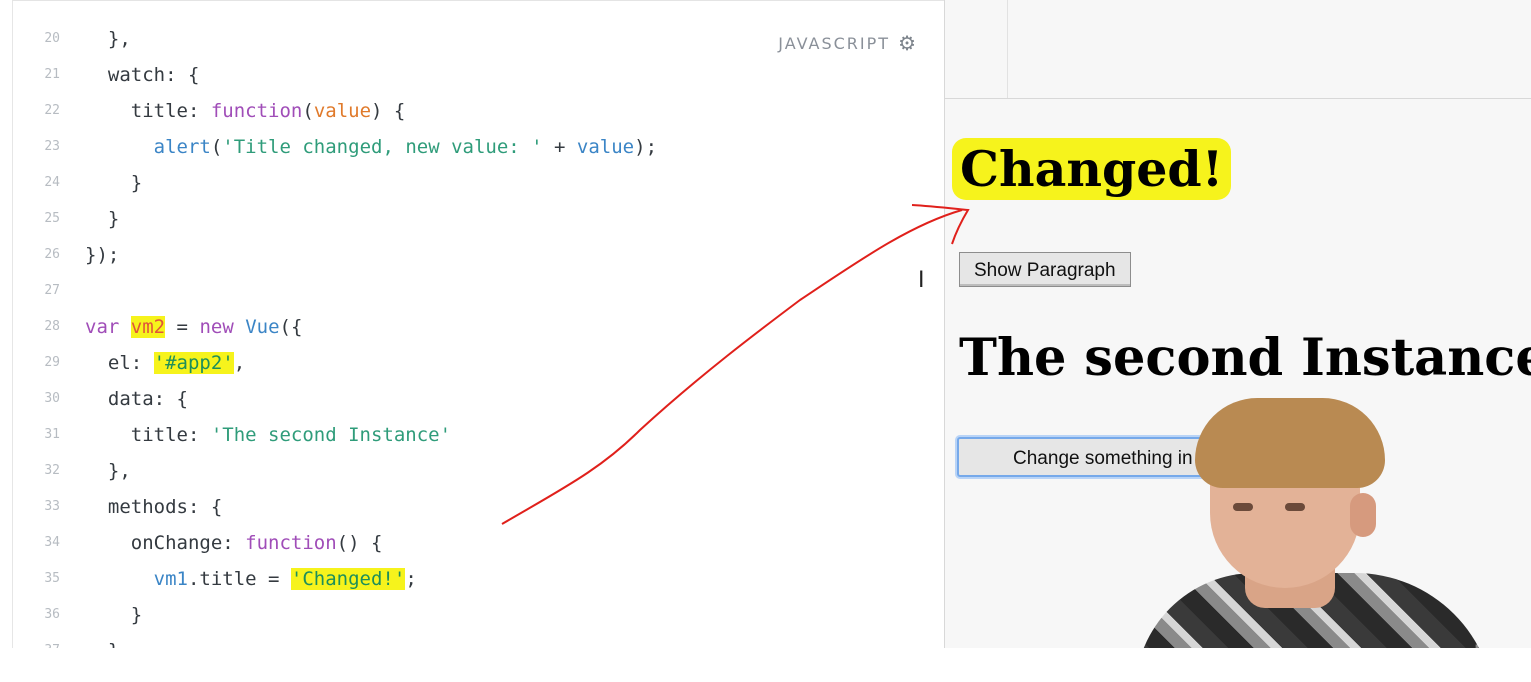 Image resolution: width=1531 pixels, height=682 pixels. I want to click on webcam-hair, so click(1290, 443).